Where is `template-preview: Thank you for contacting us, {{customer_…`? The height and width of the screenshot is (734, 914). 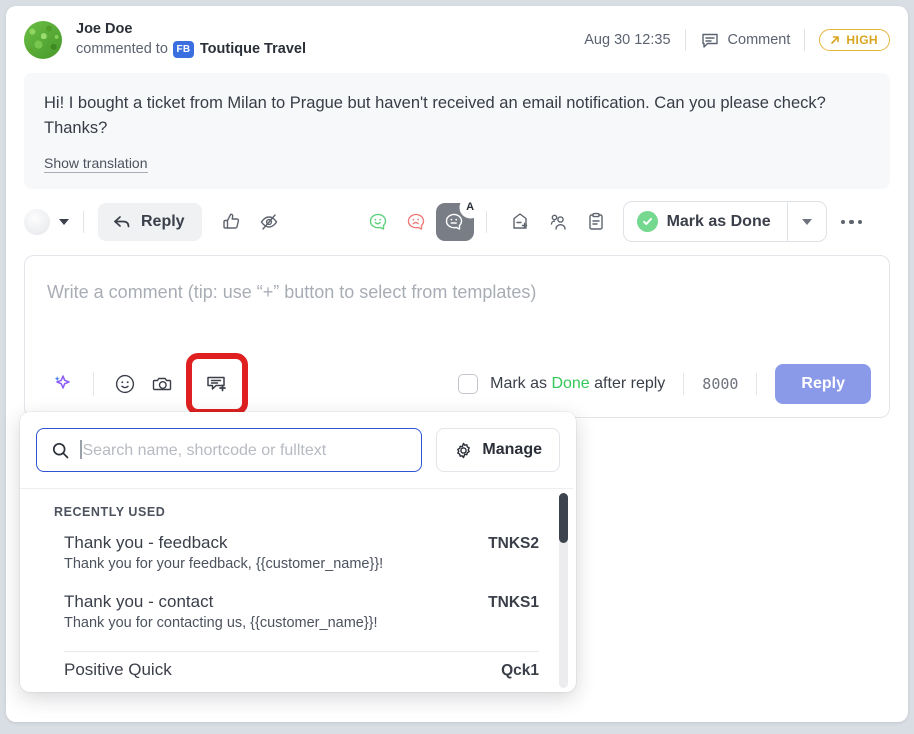 template-preview: Thank you for contacting us, {{customer_… is located at coordinates (221, 623).